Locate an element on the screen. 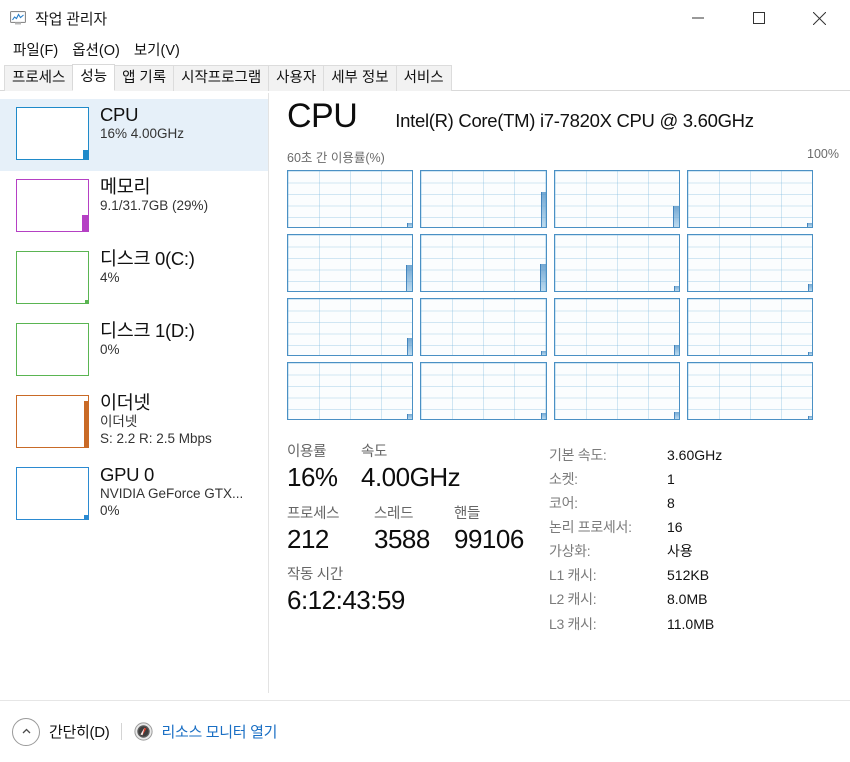 This screenshot has width=850, height=762. stat-group-utilization-speed: 이용률 속도 16% 4.00GHz is located at coordinates (418, 467).